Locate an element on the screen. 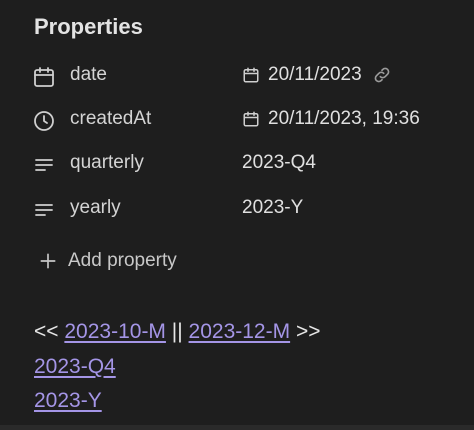 Image resolution: width=474 pixels, height=430 pixels. clock-icon is located at coordinates (44, 121).